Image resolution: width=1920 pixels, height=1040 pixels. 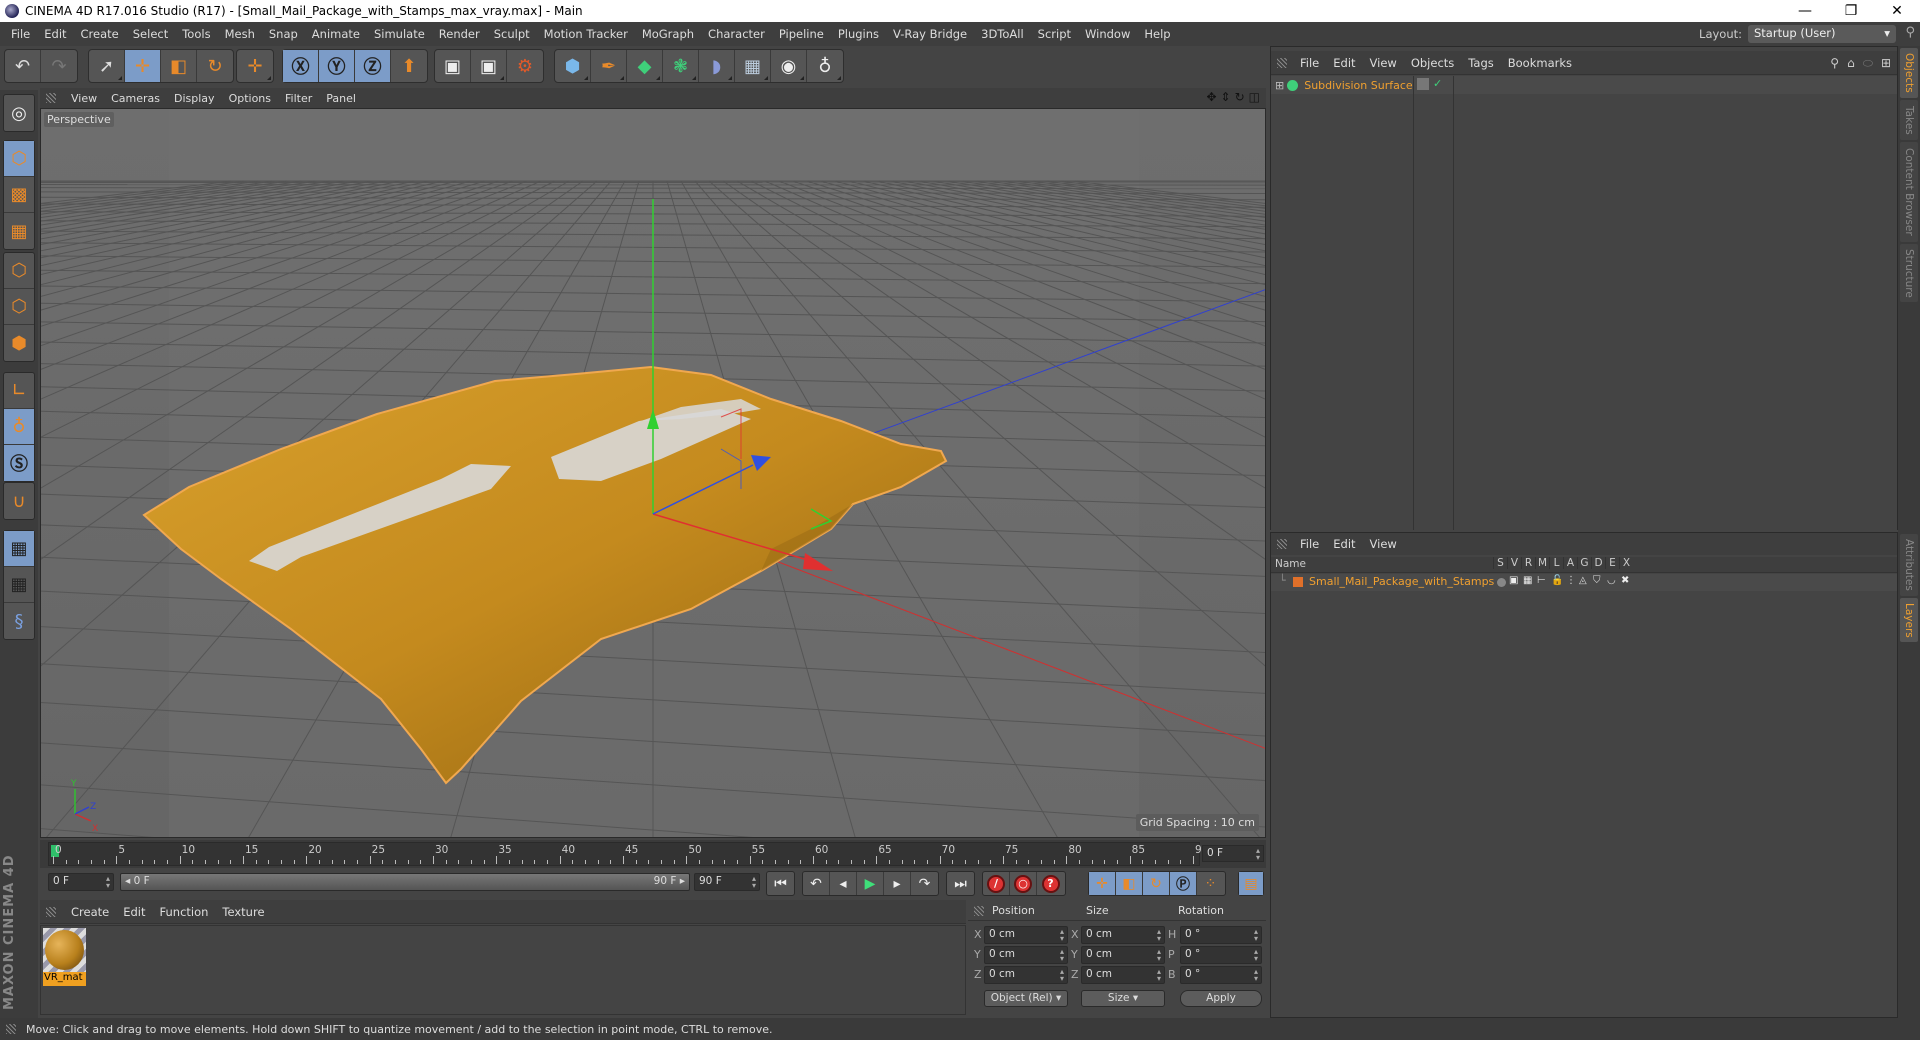 What do you see at coordinates (1542, 563) in the screenshot?
I see `col-manager: M` at bounding box center [1542, 563].